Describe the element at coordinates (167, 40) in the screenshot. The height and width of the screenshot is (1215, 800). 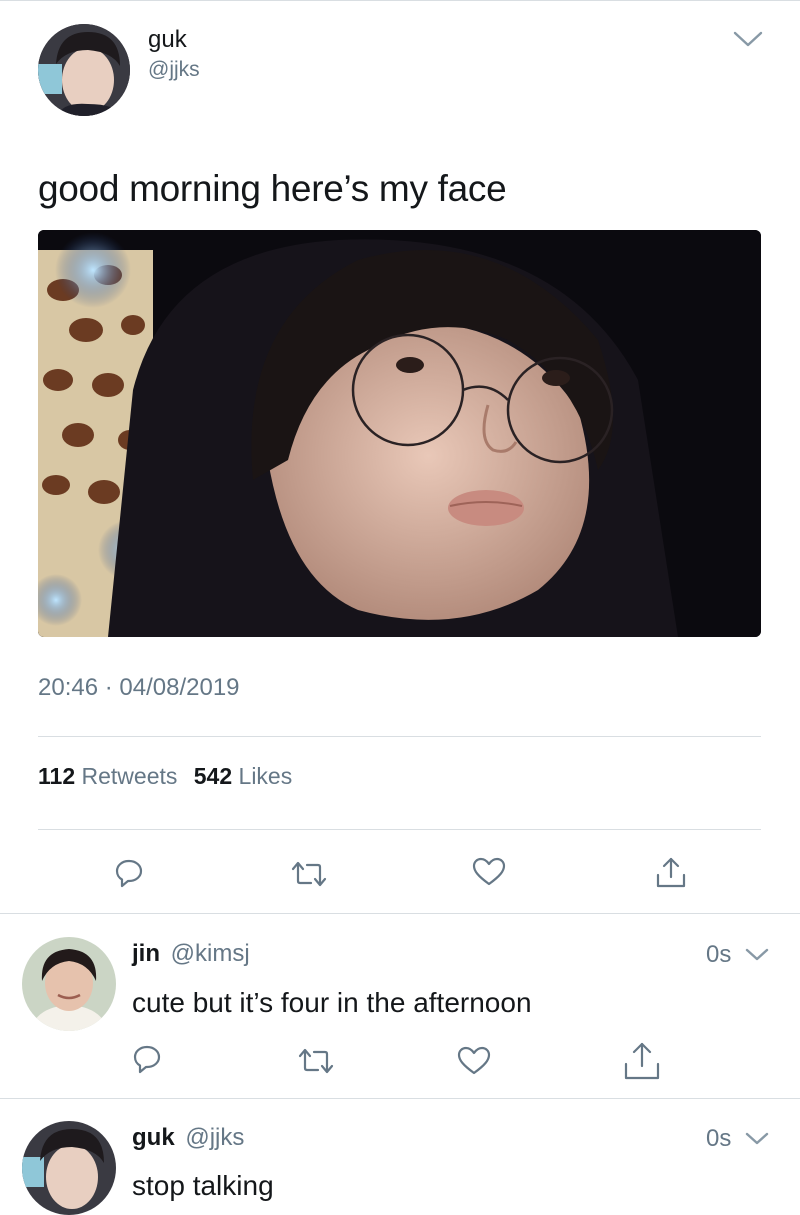
I see `display-name: guk` at that location.